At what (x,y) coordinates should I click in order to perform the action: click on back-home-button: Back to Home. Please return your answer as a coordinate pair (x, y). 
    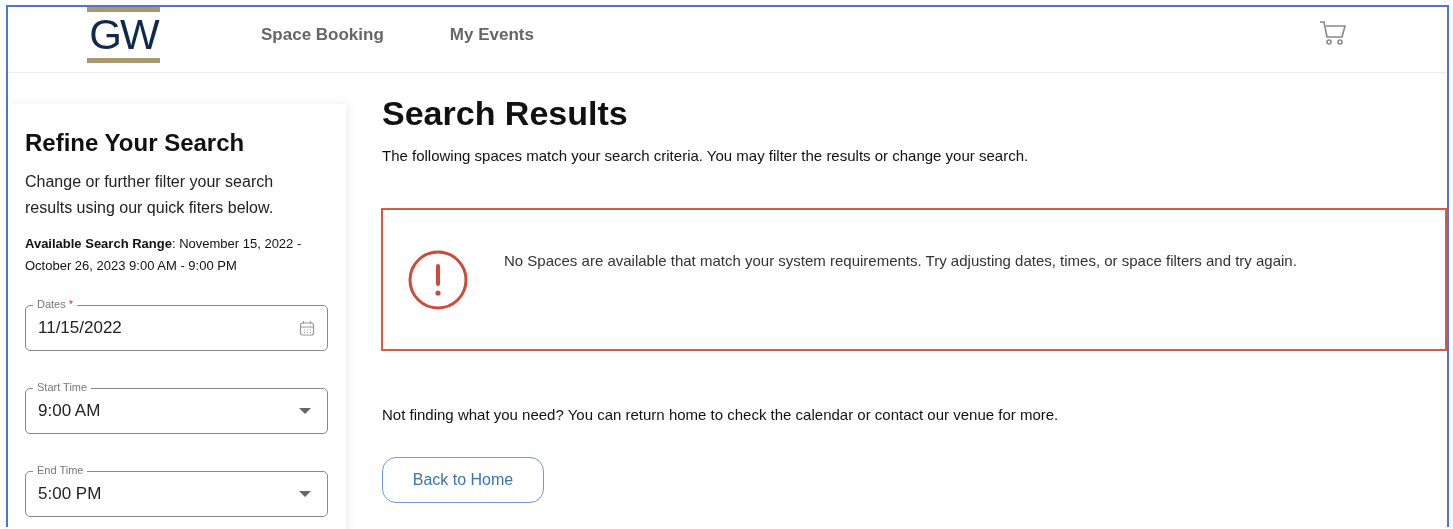
    Looking at the image, I should click on (463, 480).